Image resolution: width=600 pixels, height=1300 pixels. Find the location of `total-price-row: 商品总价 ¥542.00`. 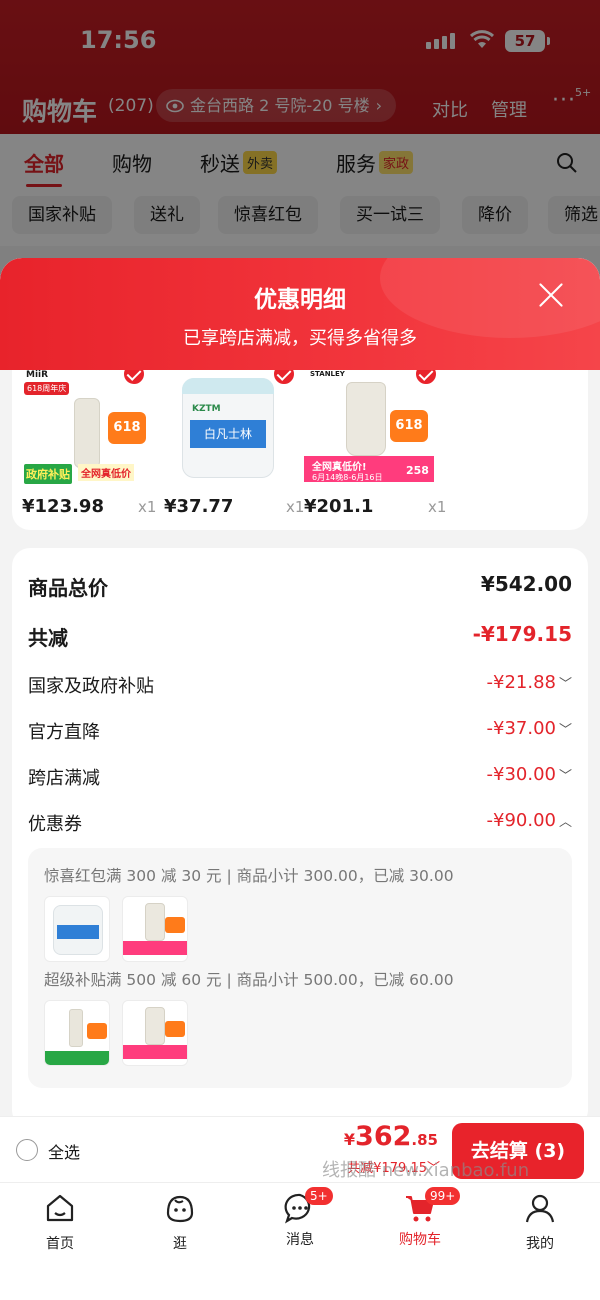

total-price-row: 商品总价 ¥542.00 is located at coordinates (300, 587).